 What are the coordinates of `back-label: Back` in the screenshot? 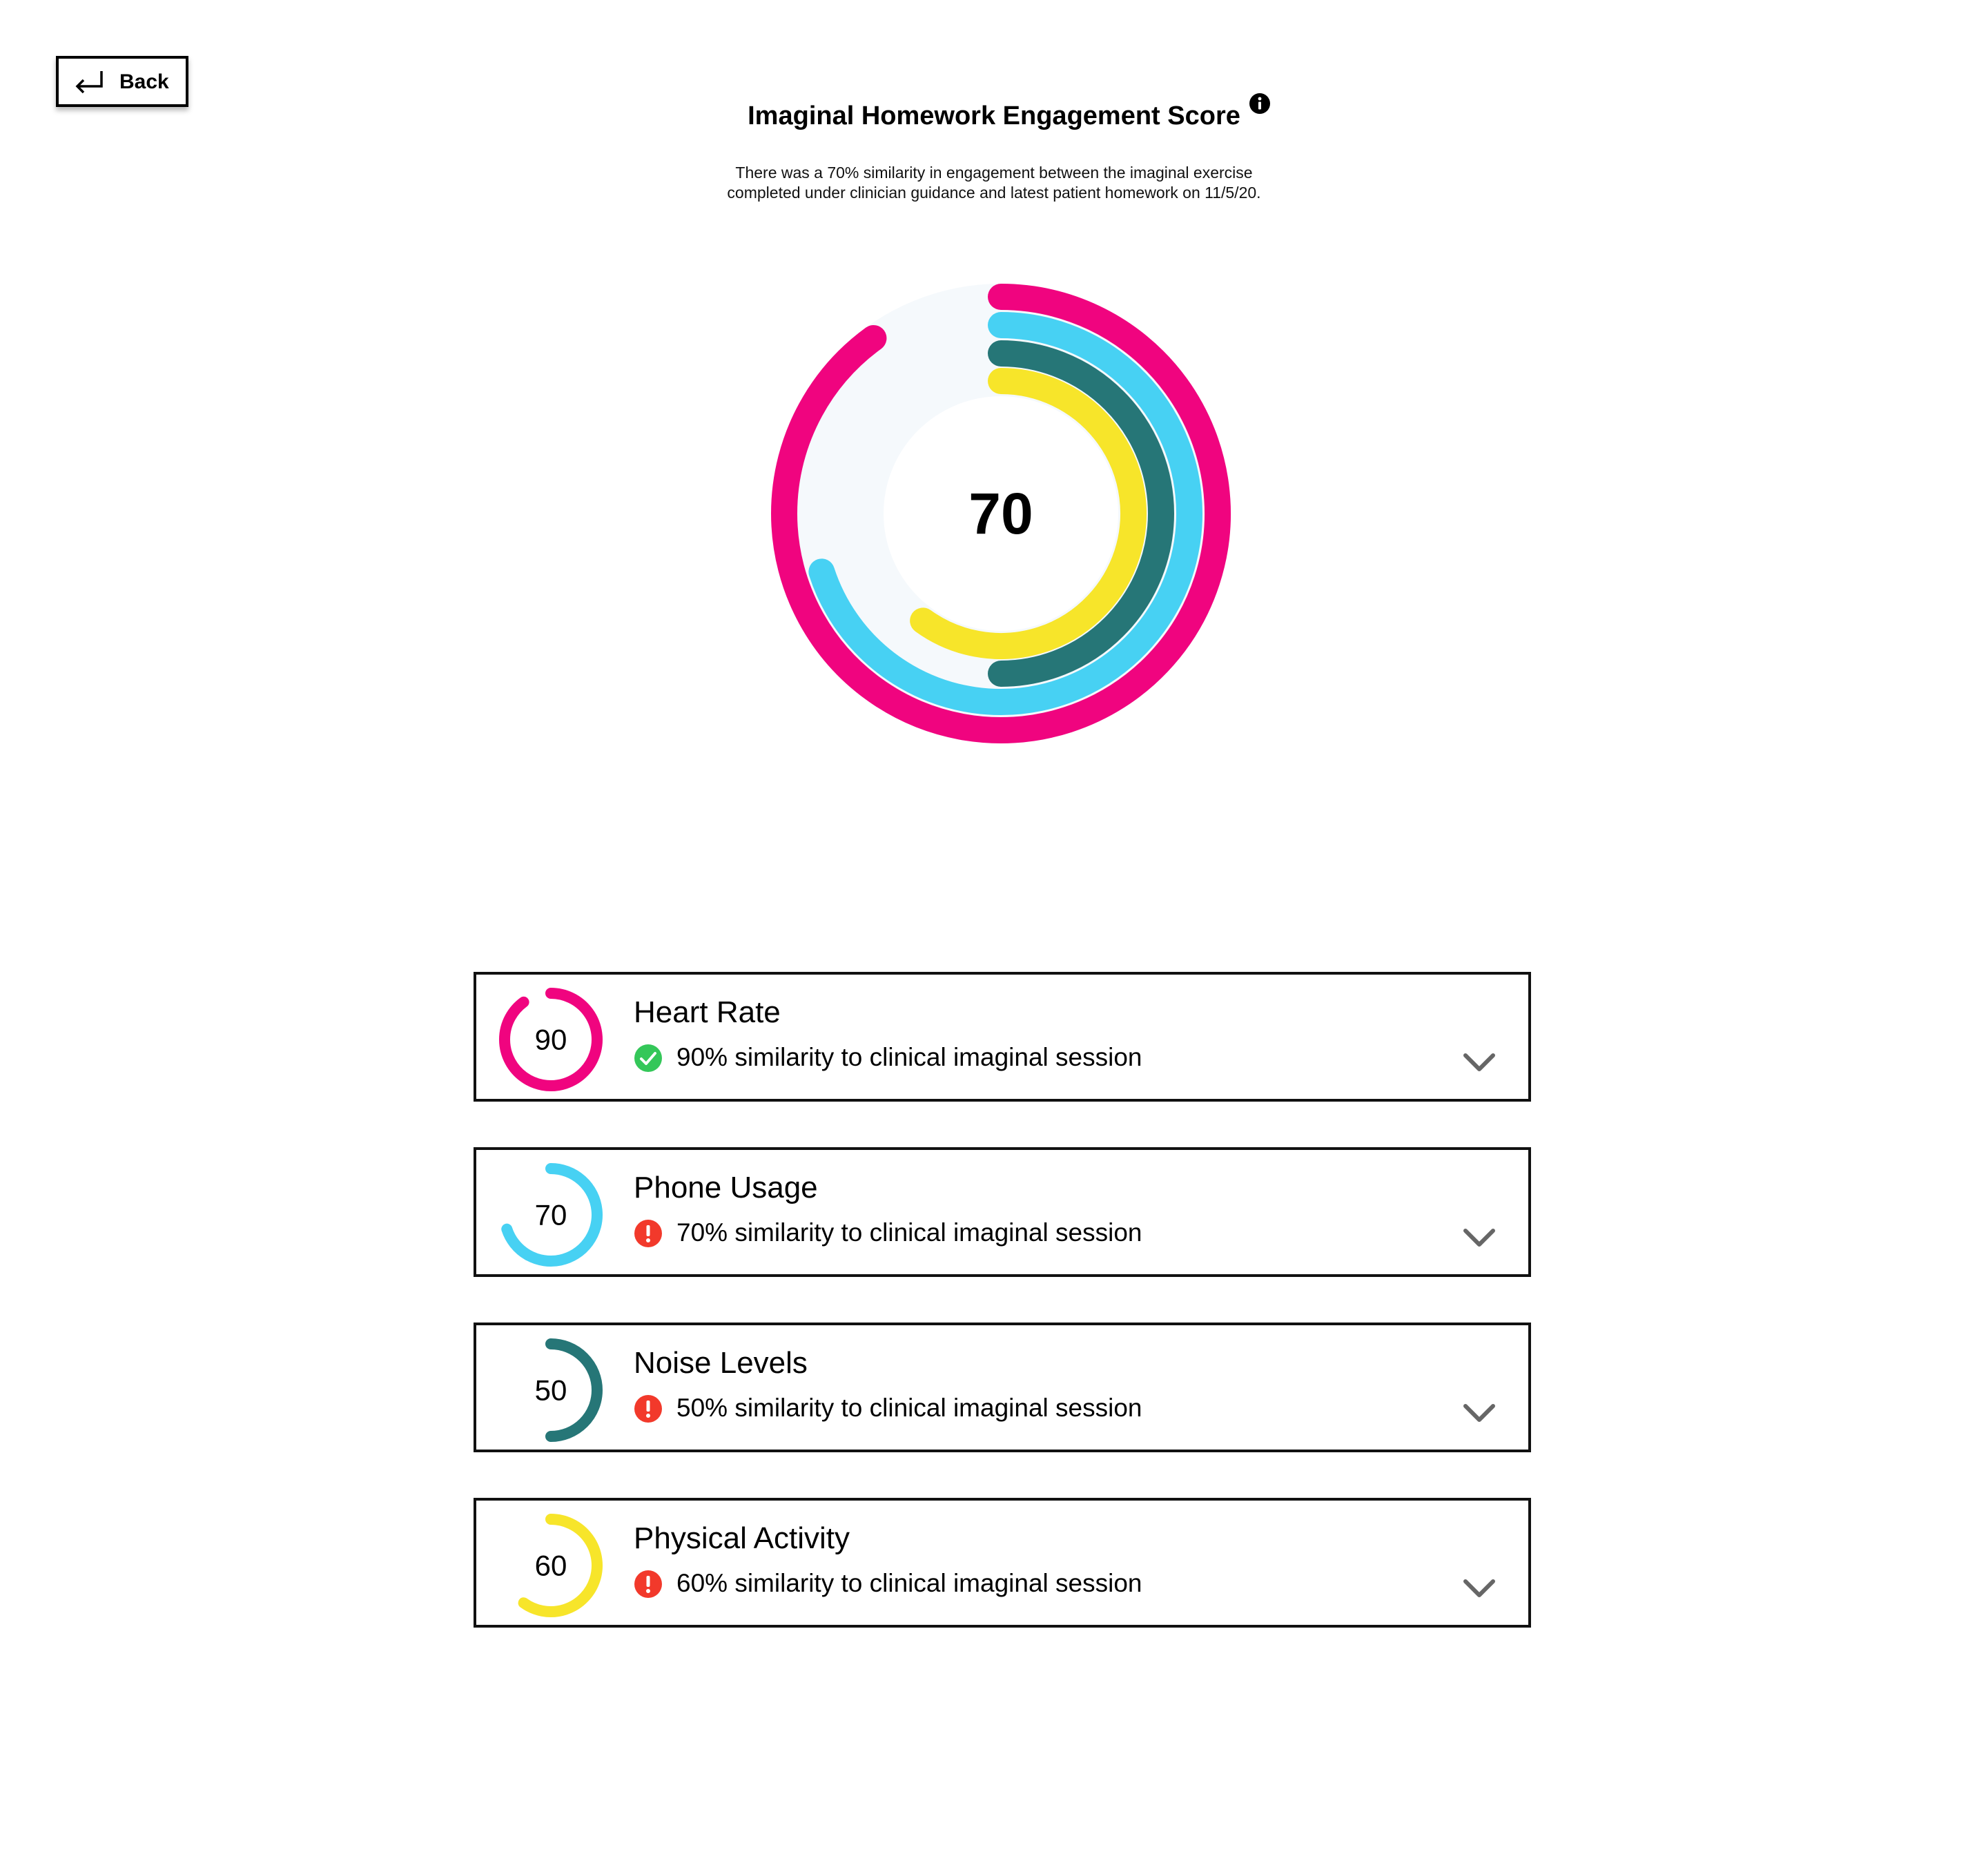 It's located at (144, 81).